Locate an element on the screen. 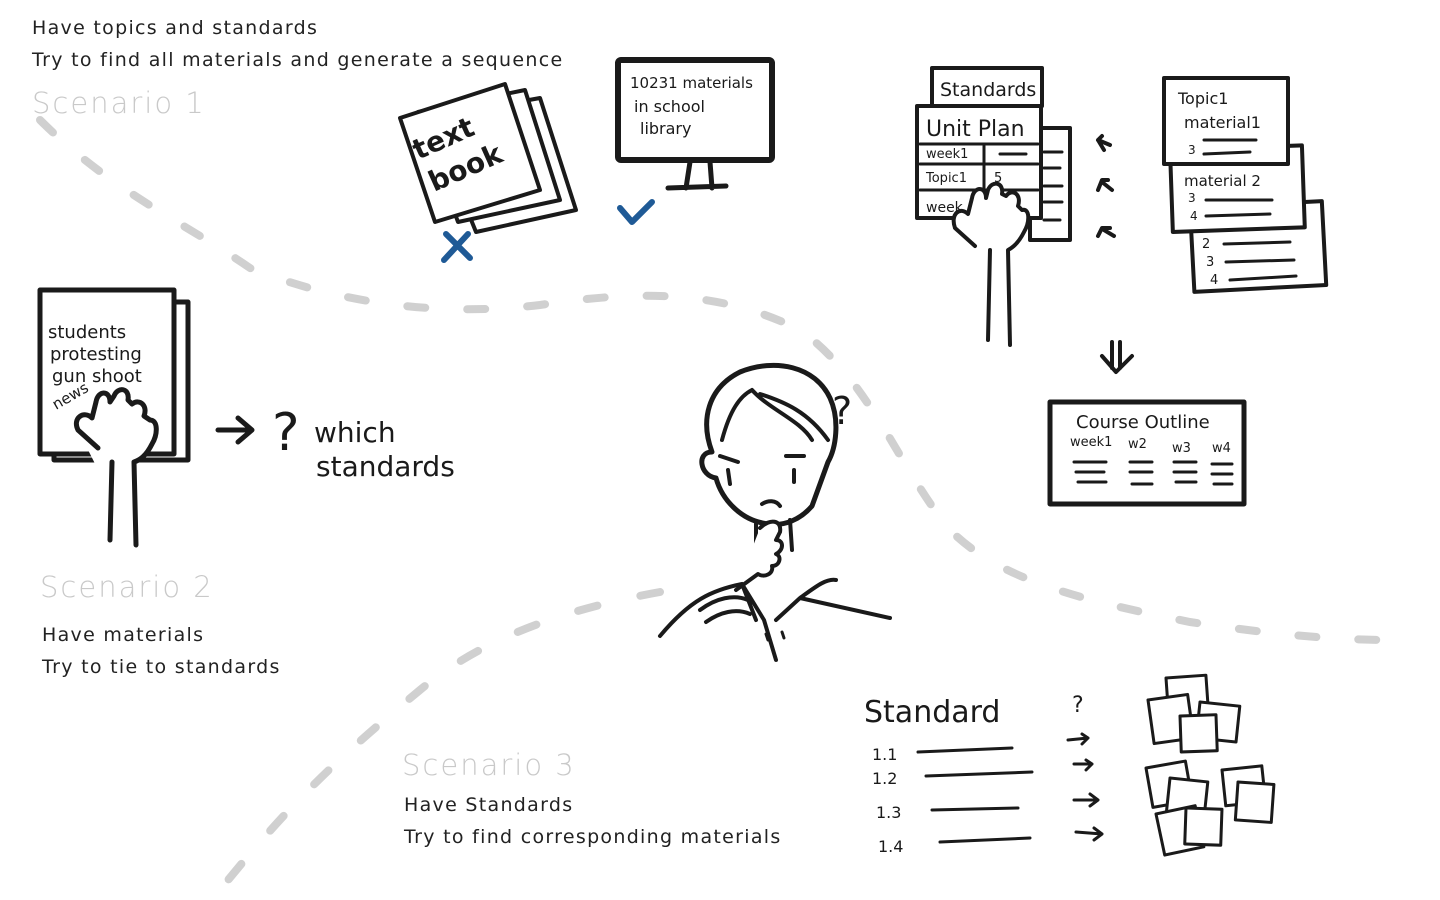 This screenshot has height=900, width=1440. check-mark-icon is located at coordinates (636, 212).